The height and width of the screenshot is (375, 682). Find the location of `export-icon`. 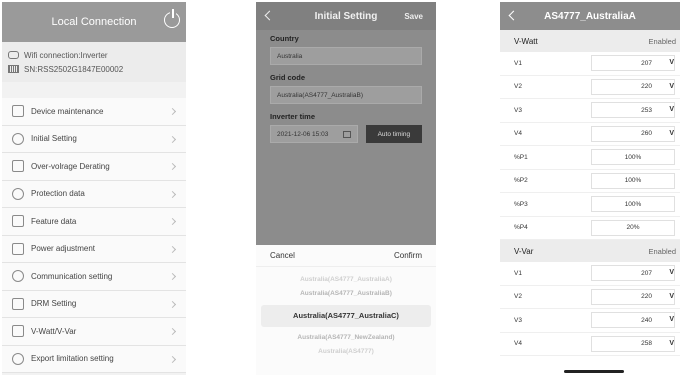

export-icon is located at coordinates (18, 358).